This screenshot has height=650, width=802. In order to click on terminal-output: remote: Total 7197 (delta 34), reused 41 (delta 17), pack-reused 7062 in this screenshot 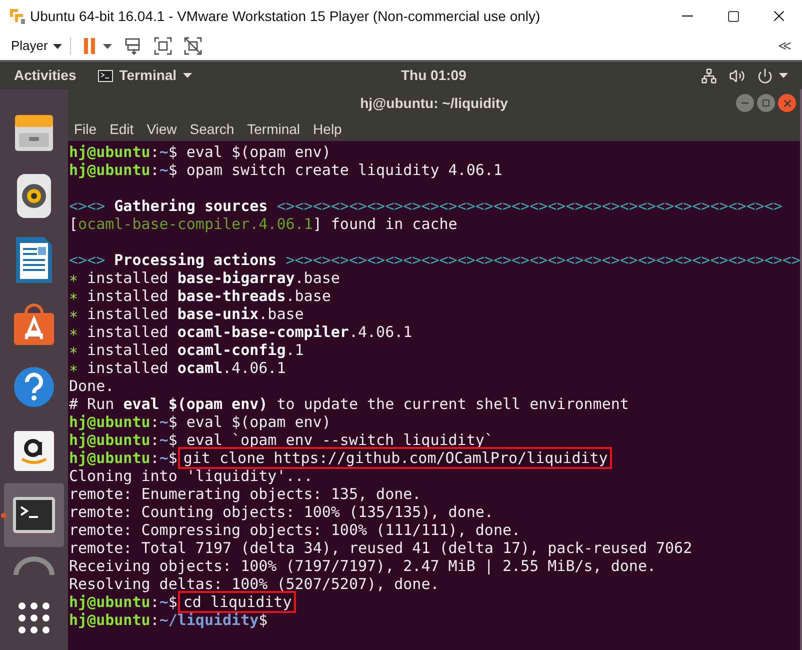, I will do `click(380, 548)`.